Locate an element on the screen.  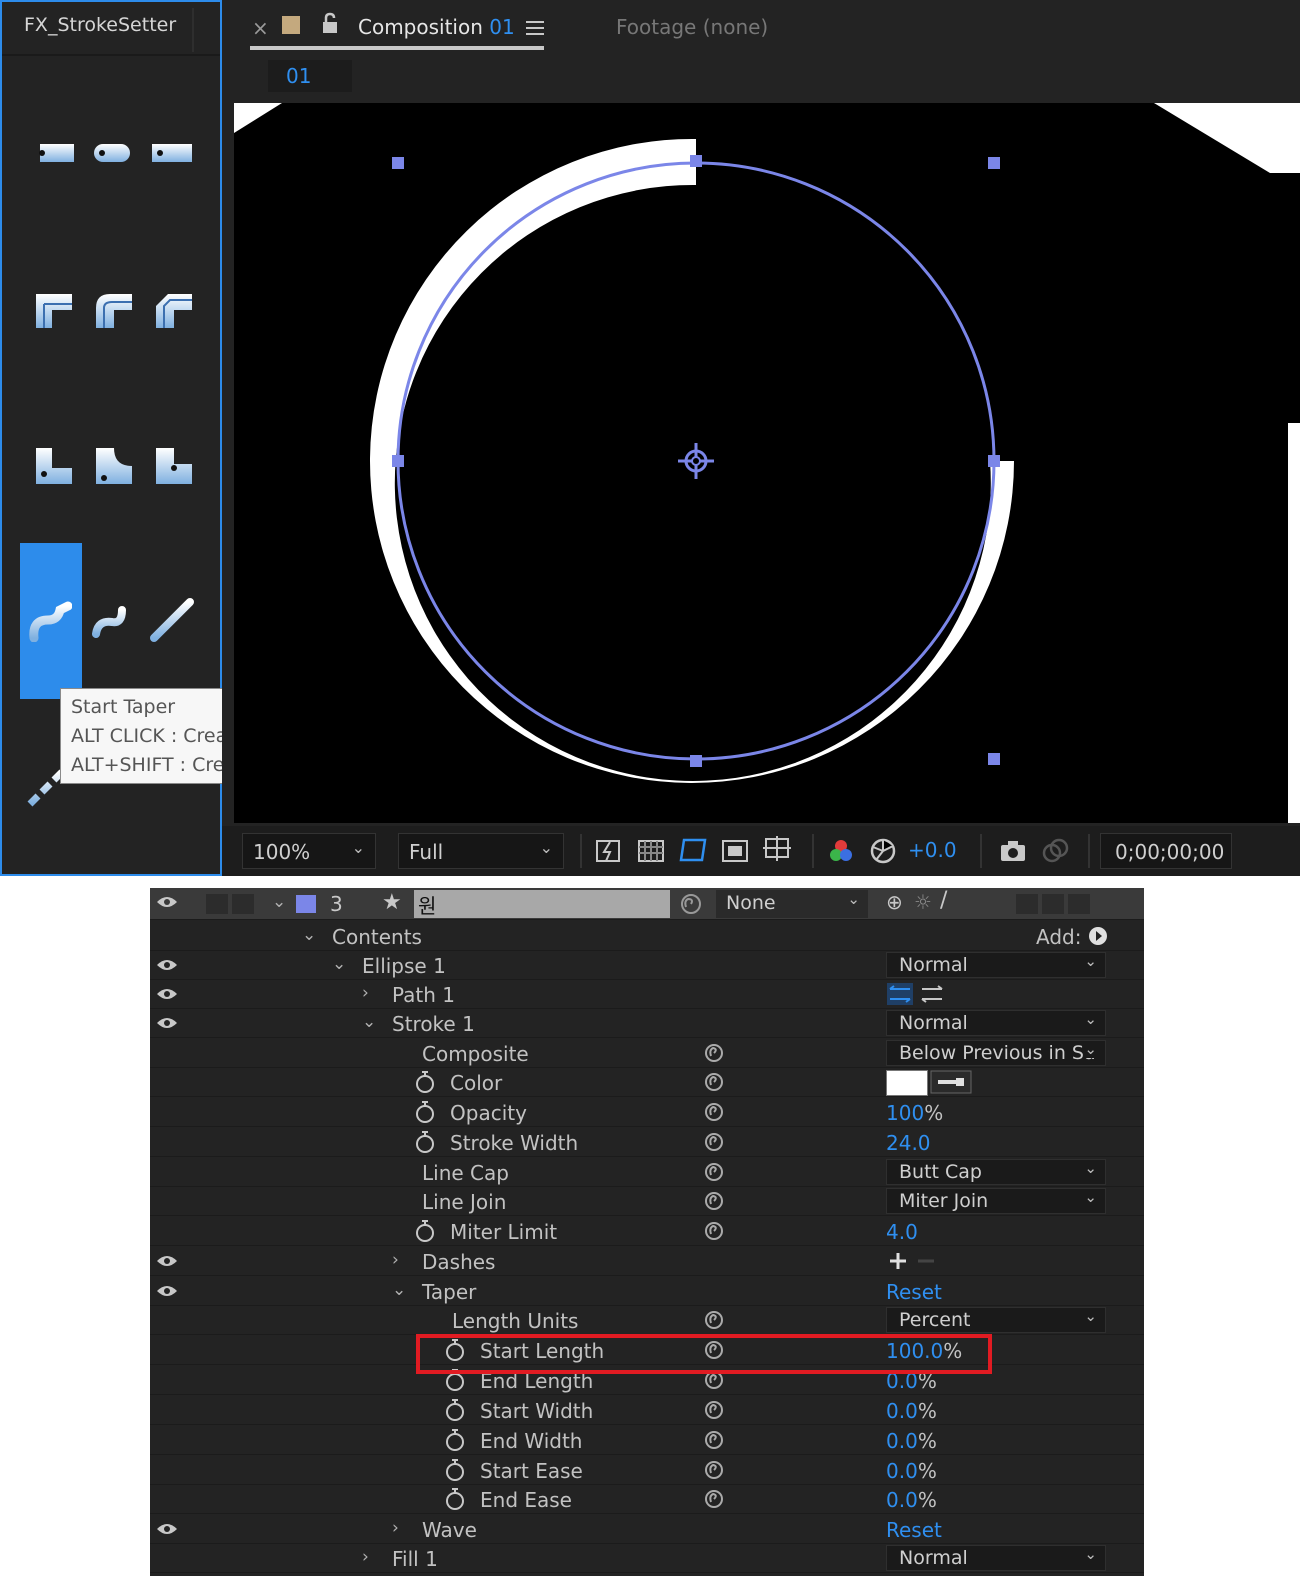
end-ease-row: End Ease 0.0% is located at coordinates (647, 1499).